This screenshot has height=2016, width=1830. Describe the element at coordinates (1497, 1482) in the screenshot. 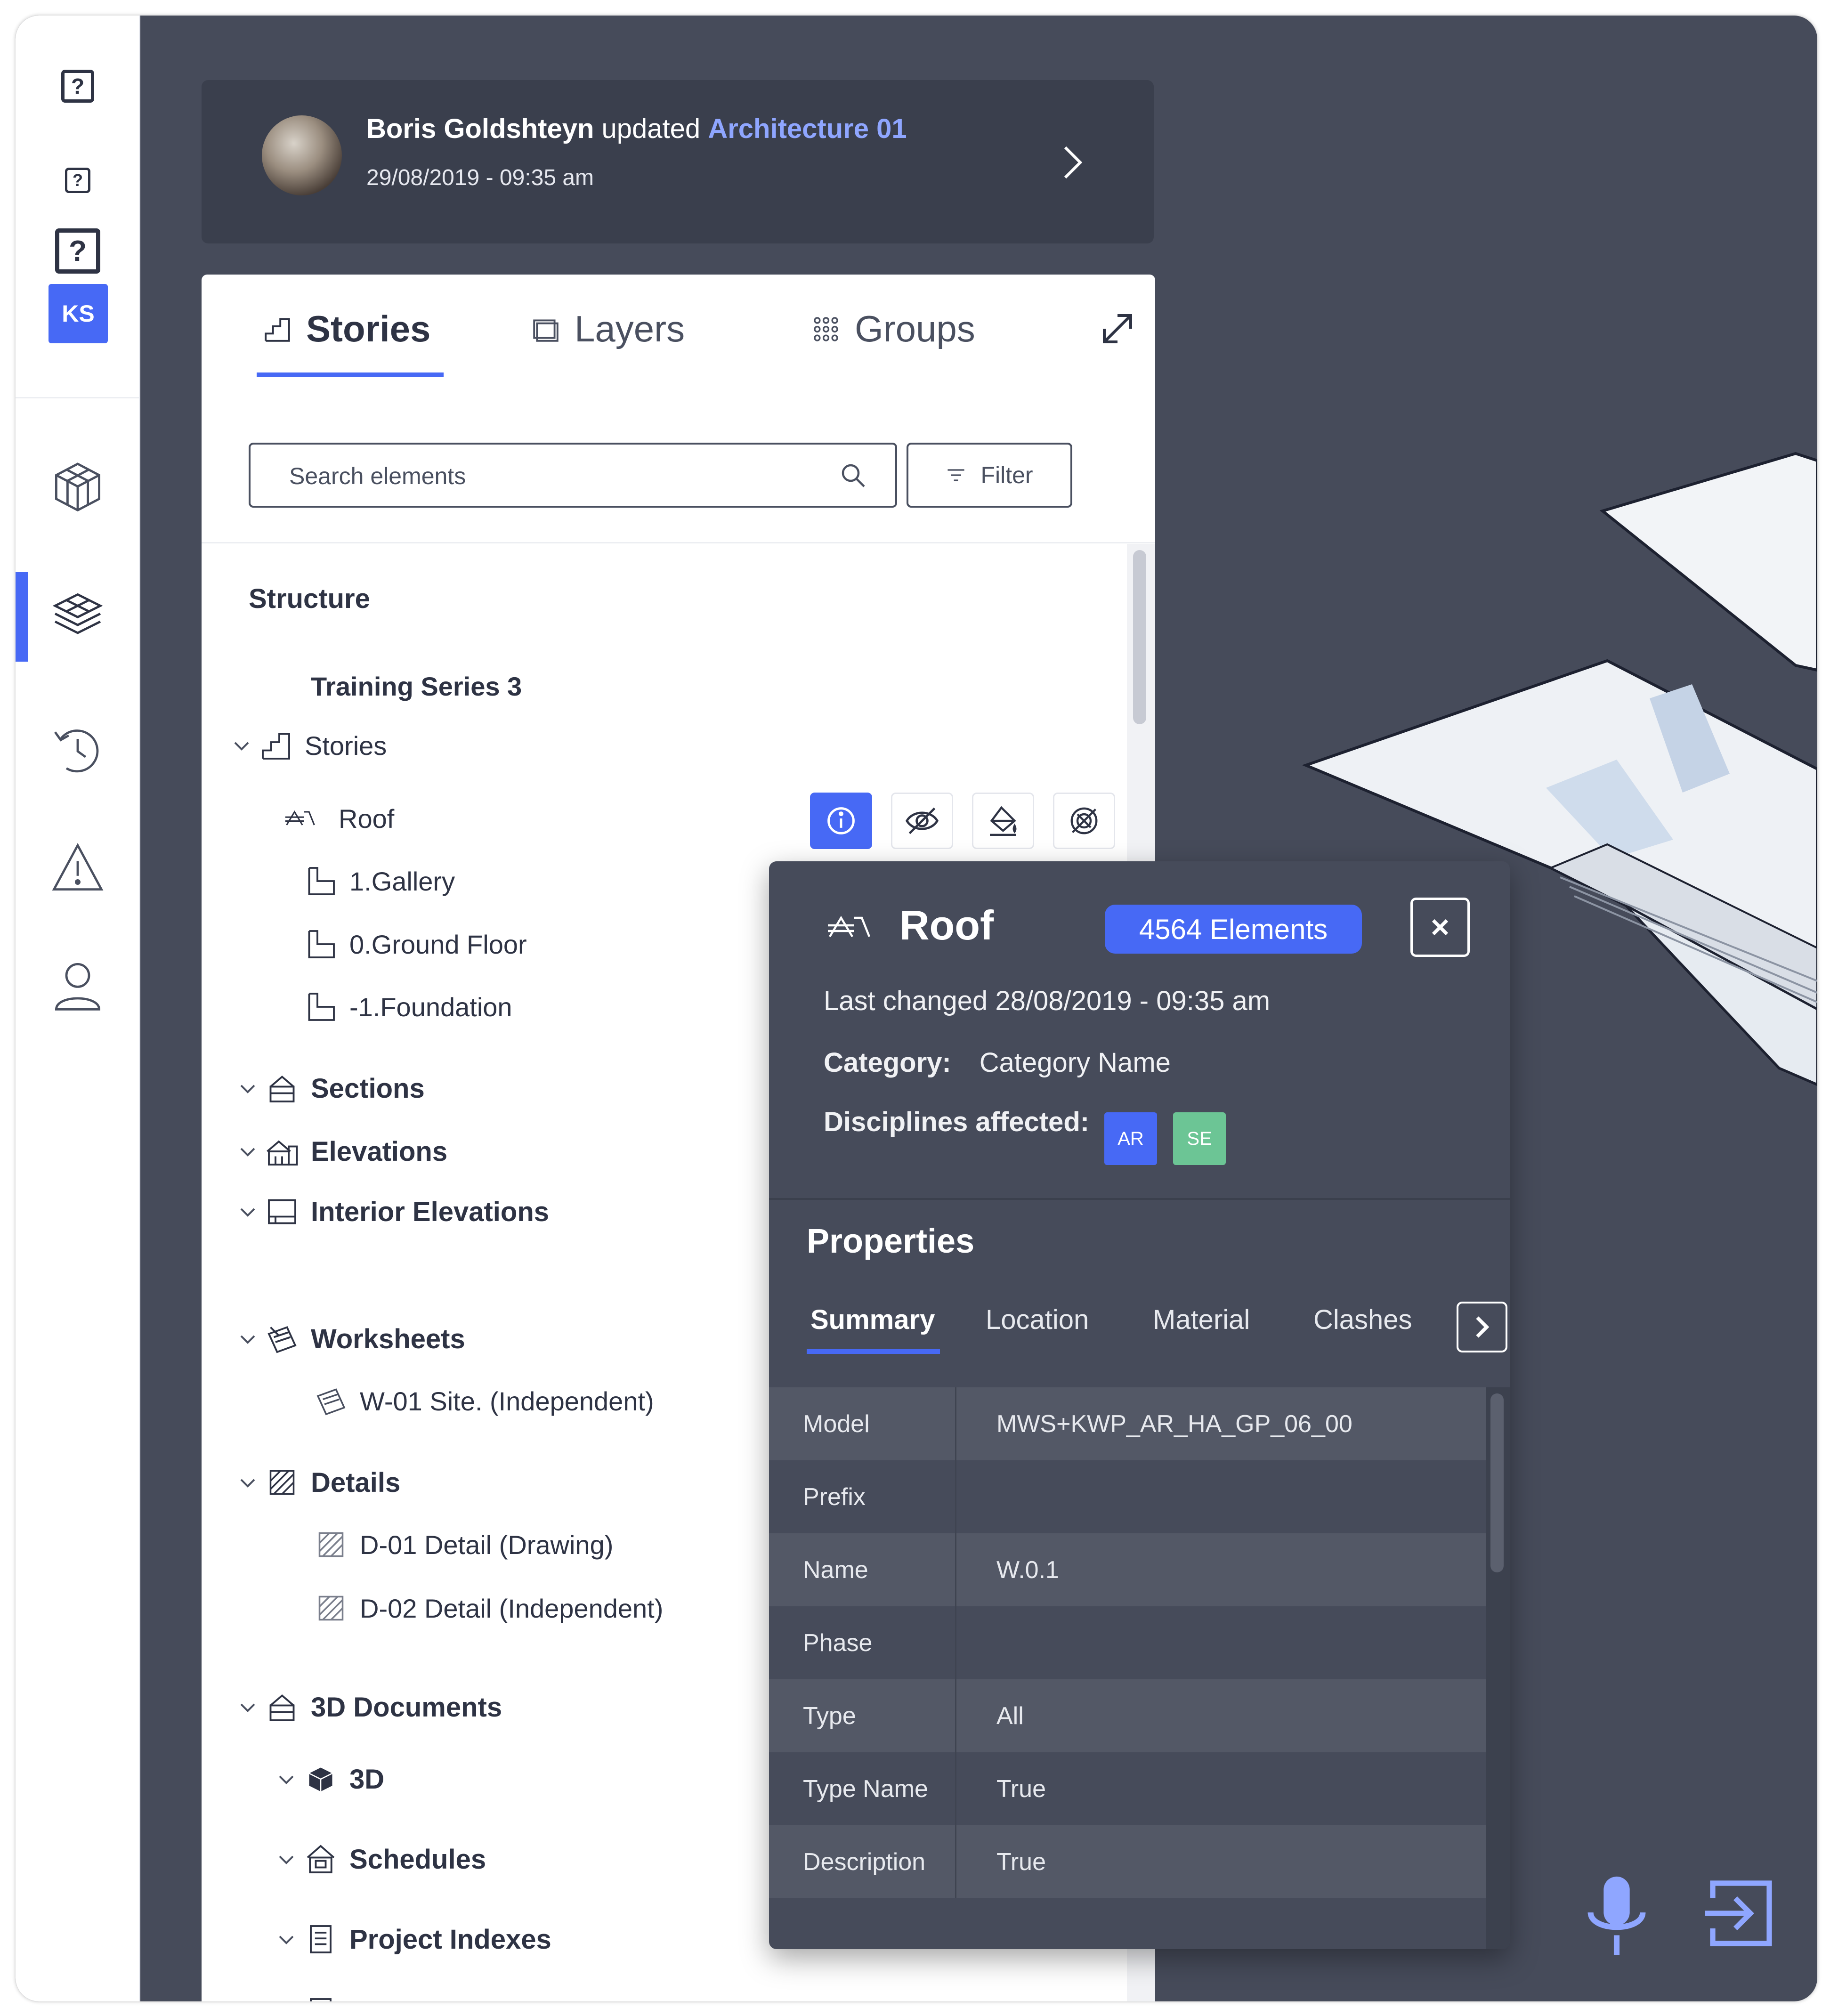

I see `properties-scroll-thumb` at that location.